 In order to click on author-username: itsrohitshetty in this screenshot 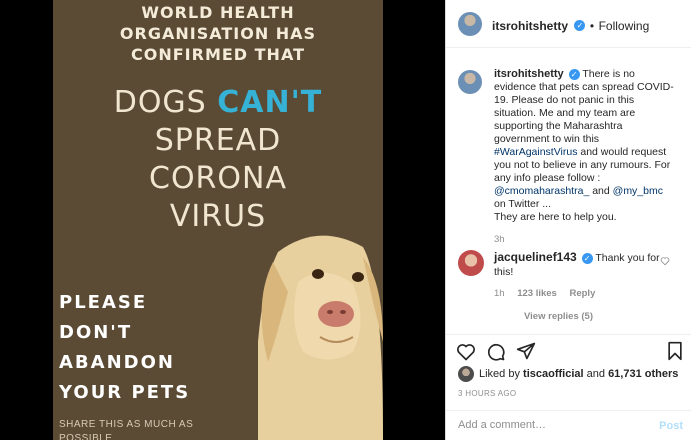, I will do `click(530, 26)`.